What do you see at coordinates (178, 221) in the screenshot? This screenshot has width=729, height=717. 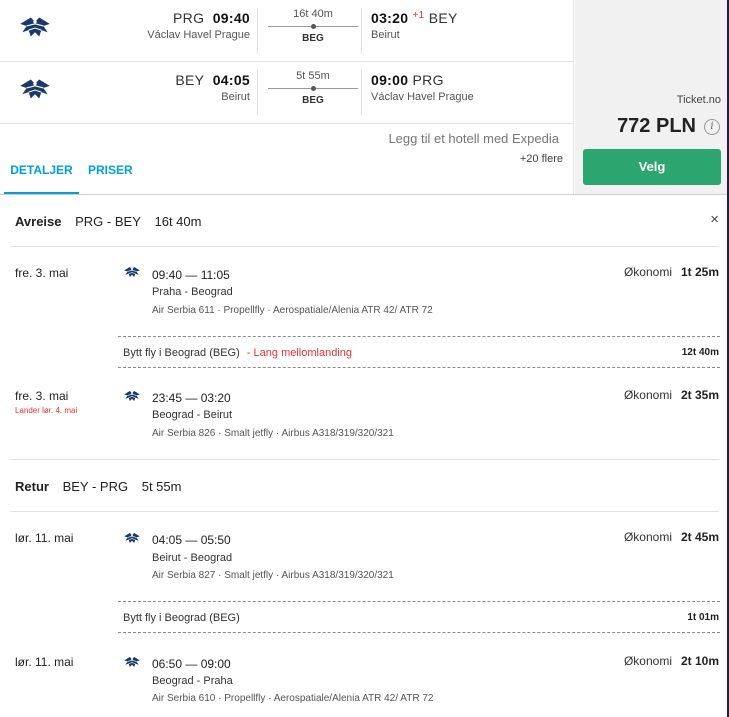 I see `section-duration: 16t 40m` at bounding box center [178, 221].